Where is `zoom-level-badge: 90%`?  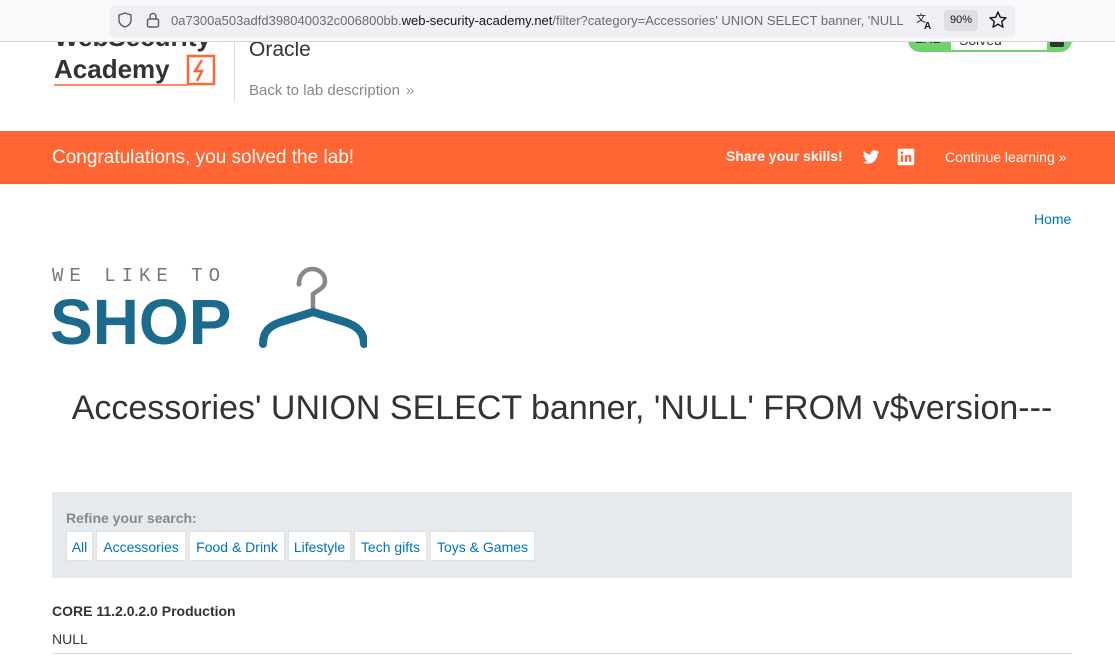 zoom-level-badge: 90% is located at coordinates (961, 20).